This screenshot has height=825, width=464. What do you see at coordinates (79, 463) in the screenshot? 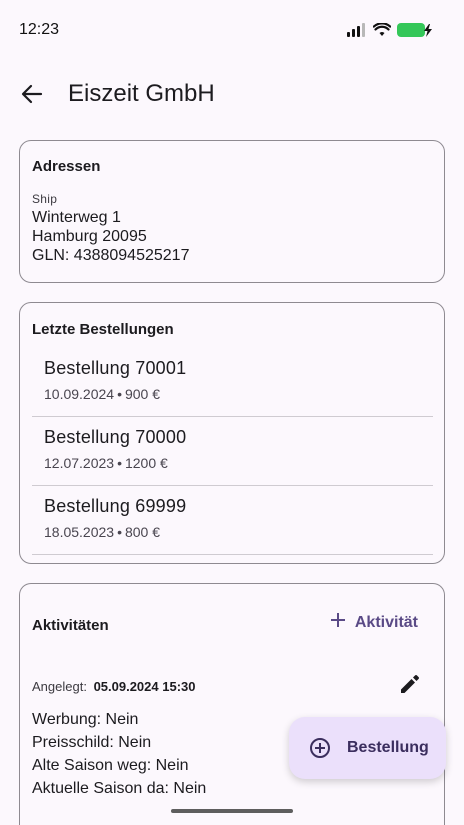
I see `order-date: 12.07.2023` at bounding box center [79, 463].